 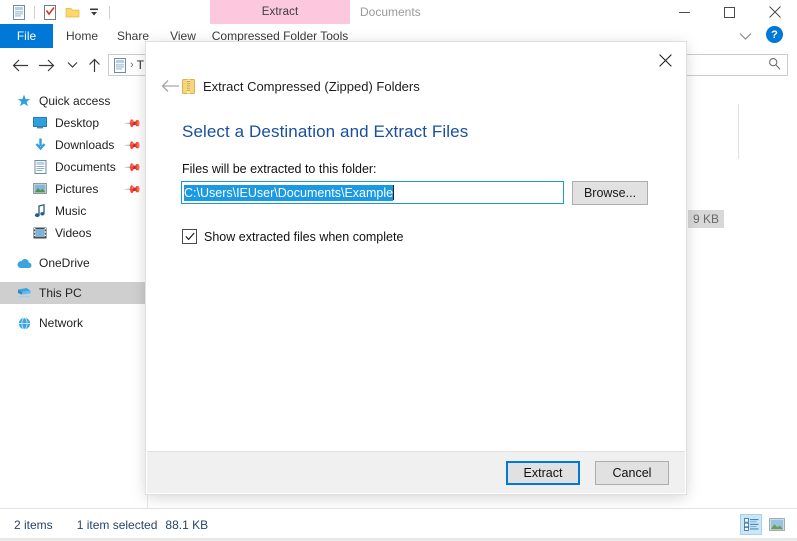 I want to click on view-mode-buttons, so click(x=763, y=524).